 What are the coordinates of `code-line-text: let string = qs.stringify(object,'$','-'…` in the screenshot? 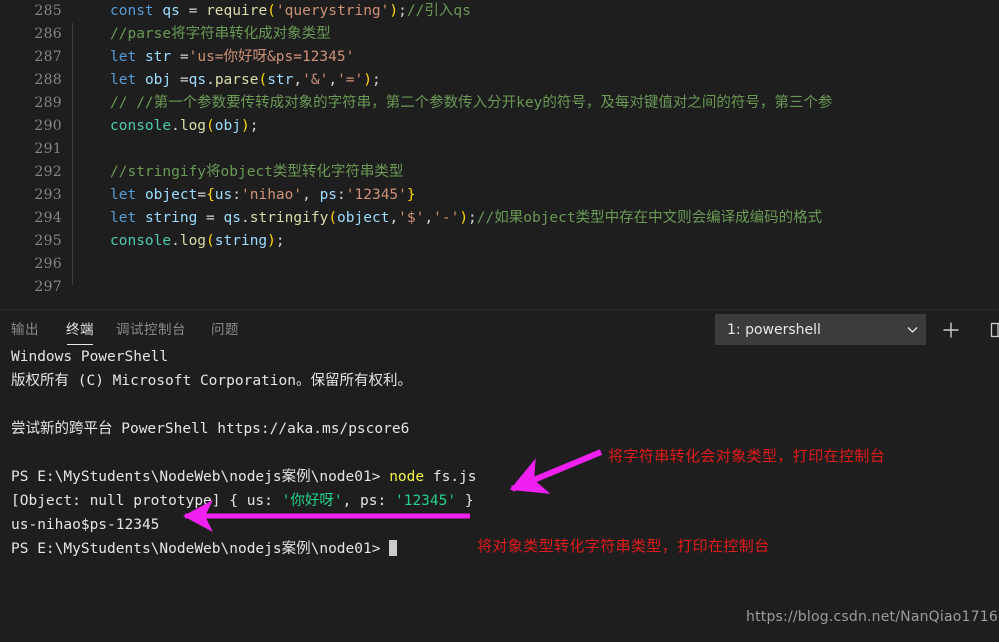 It's located at (466, 218).